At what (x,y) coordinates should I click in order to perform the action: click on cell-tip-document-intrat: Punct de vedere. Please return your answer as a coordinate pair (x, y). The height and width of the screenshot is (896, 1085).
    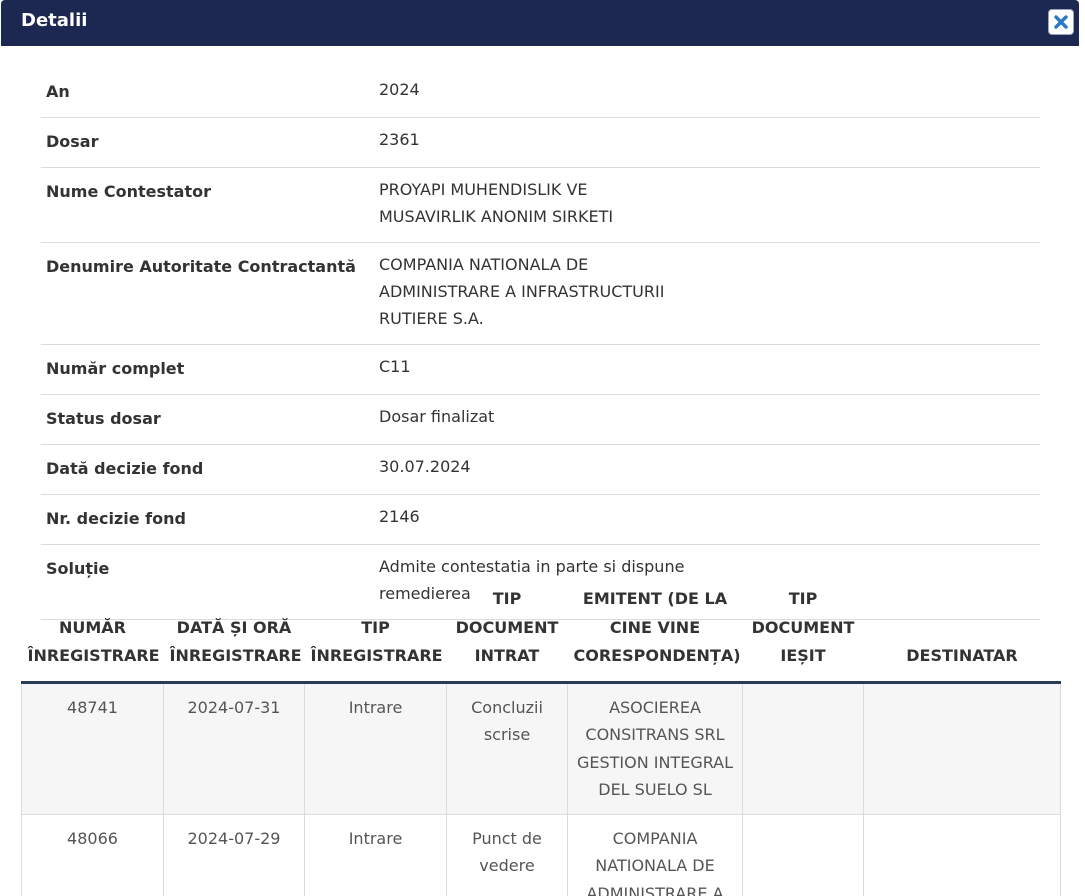
    Looking at the image, I should click on (507, 855).